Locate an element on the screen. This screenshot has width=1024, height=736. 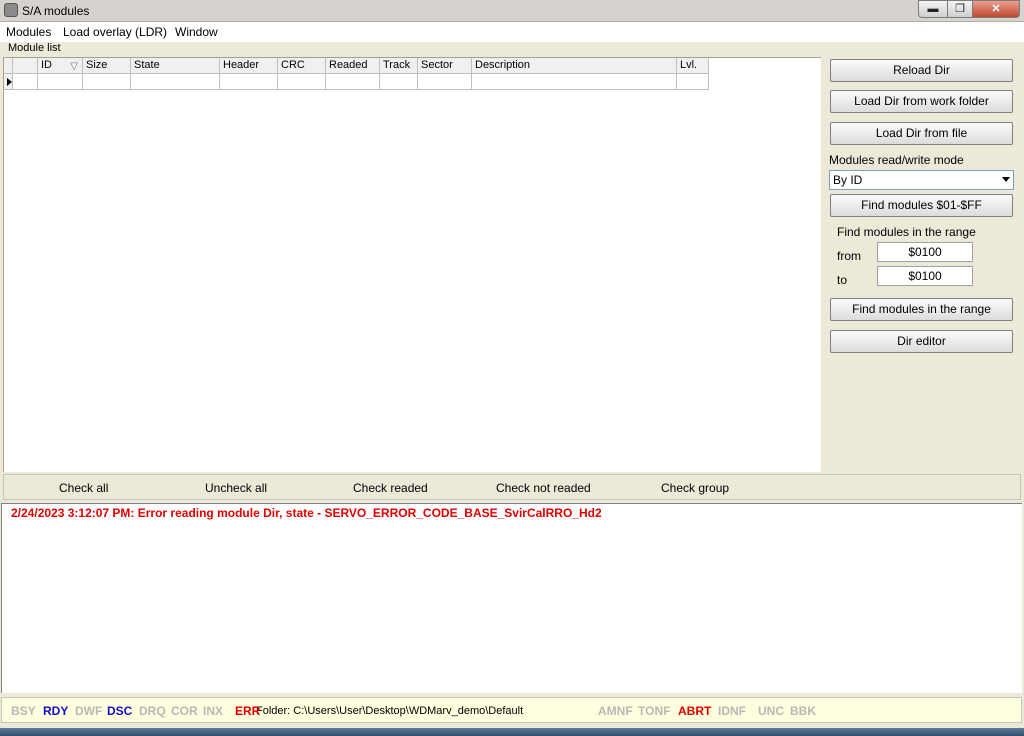
flag-inx: INX is located at coordinates (213, 711).